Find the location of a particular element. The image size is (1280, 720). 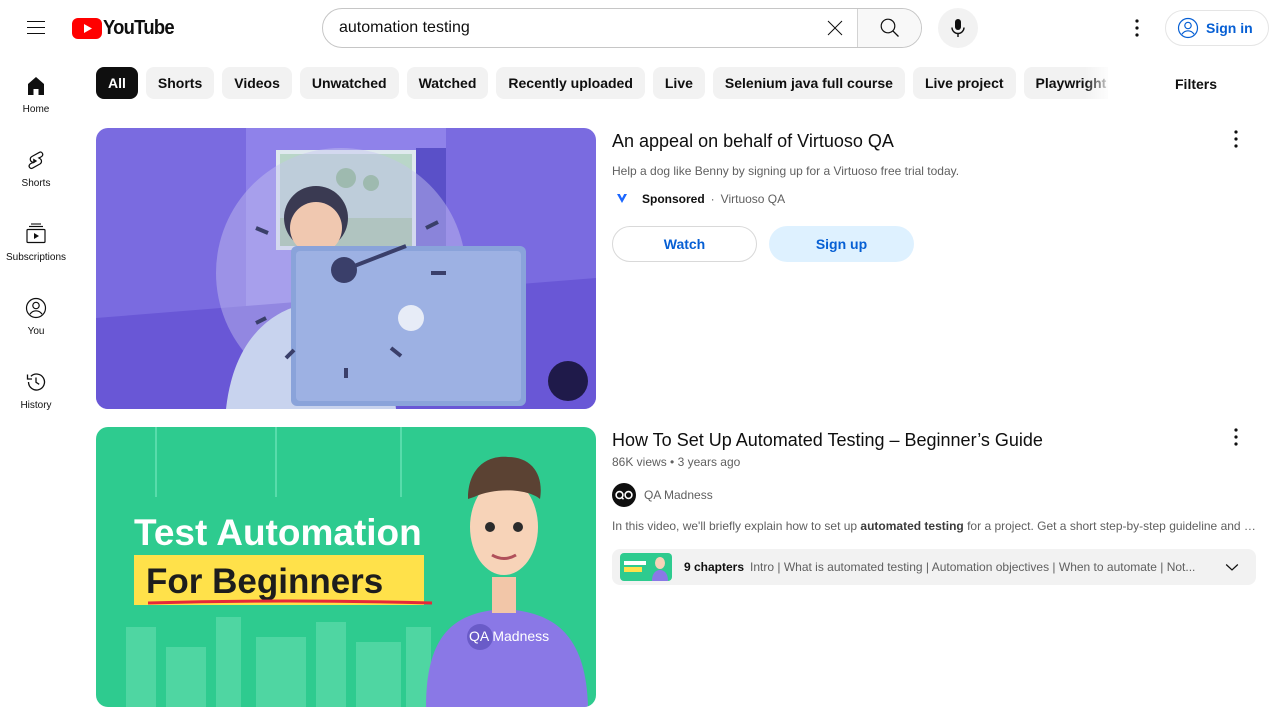

channel-avatar is located at coordinates (624, 495).